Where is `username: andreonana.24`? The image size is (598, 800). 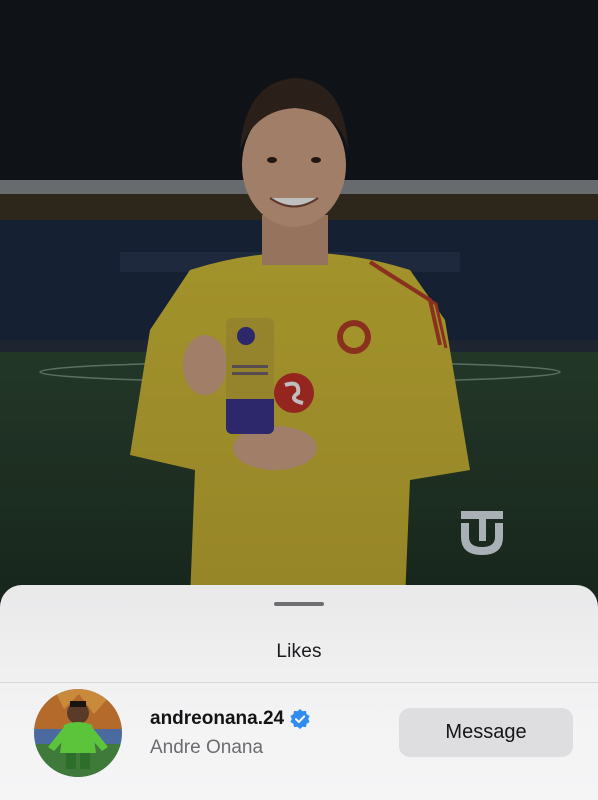 username: andreonana.24 is located at coordinates (217, 719).